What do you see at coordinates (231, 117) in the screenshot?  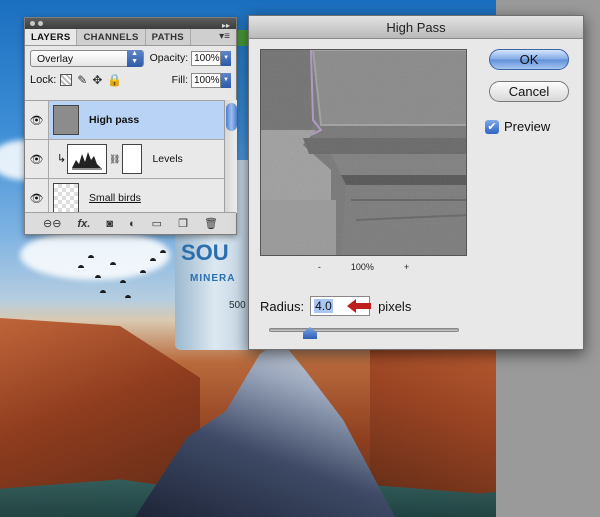 I see `scrollbar-thumb` at bounding box center [231, 117].